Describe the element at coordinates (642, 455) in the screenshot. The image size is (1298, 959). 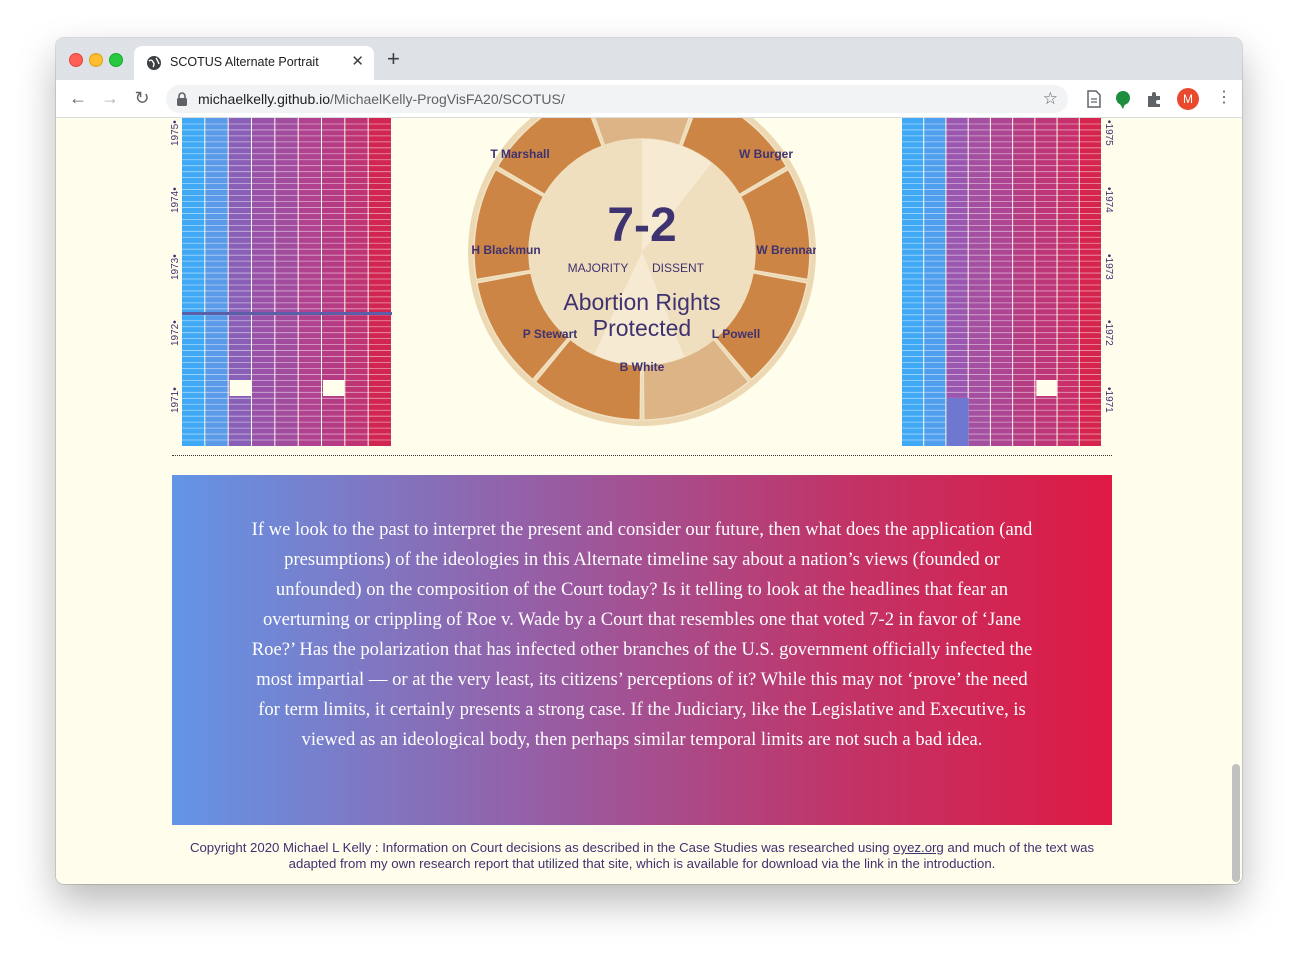
I see `section-divider` at that location.